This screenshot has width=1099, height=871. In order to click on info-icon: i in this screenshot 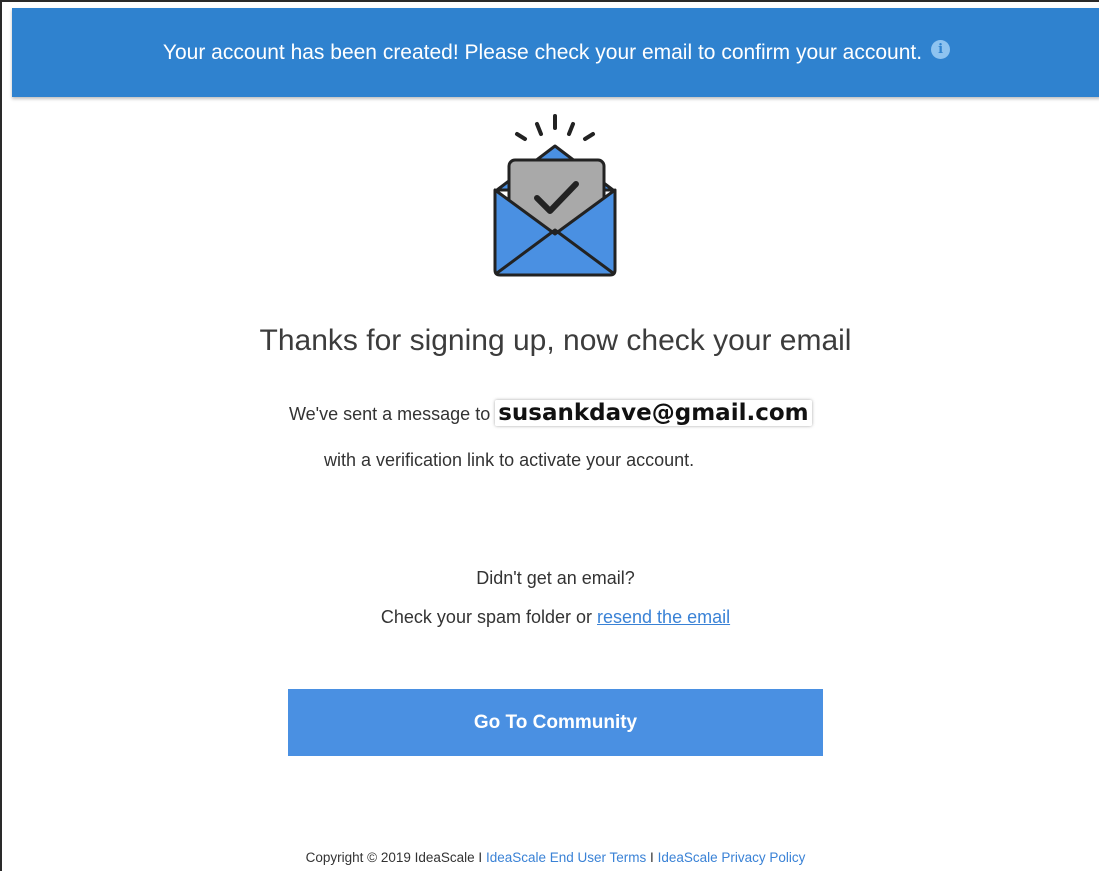, I will do `click(941, 49)`.